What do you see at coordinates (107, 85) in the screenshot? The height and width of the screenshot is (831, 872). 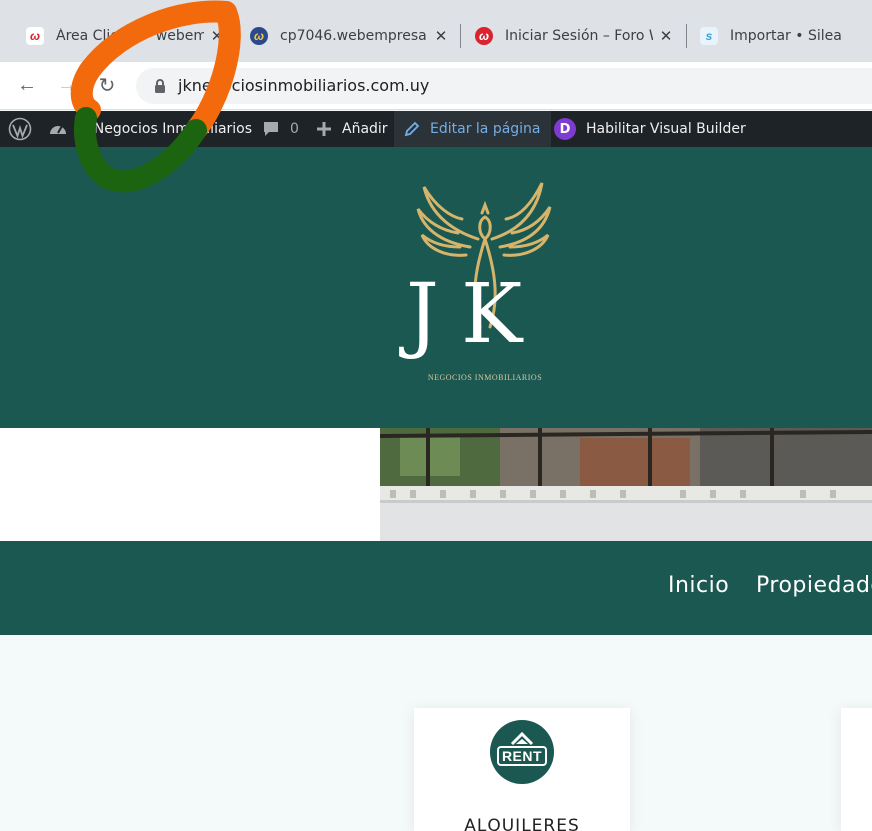 I see `reload-icon: ↻` at bounding box center [107, 85].